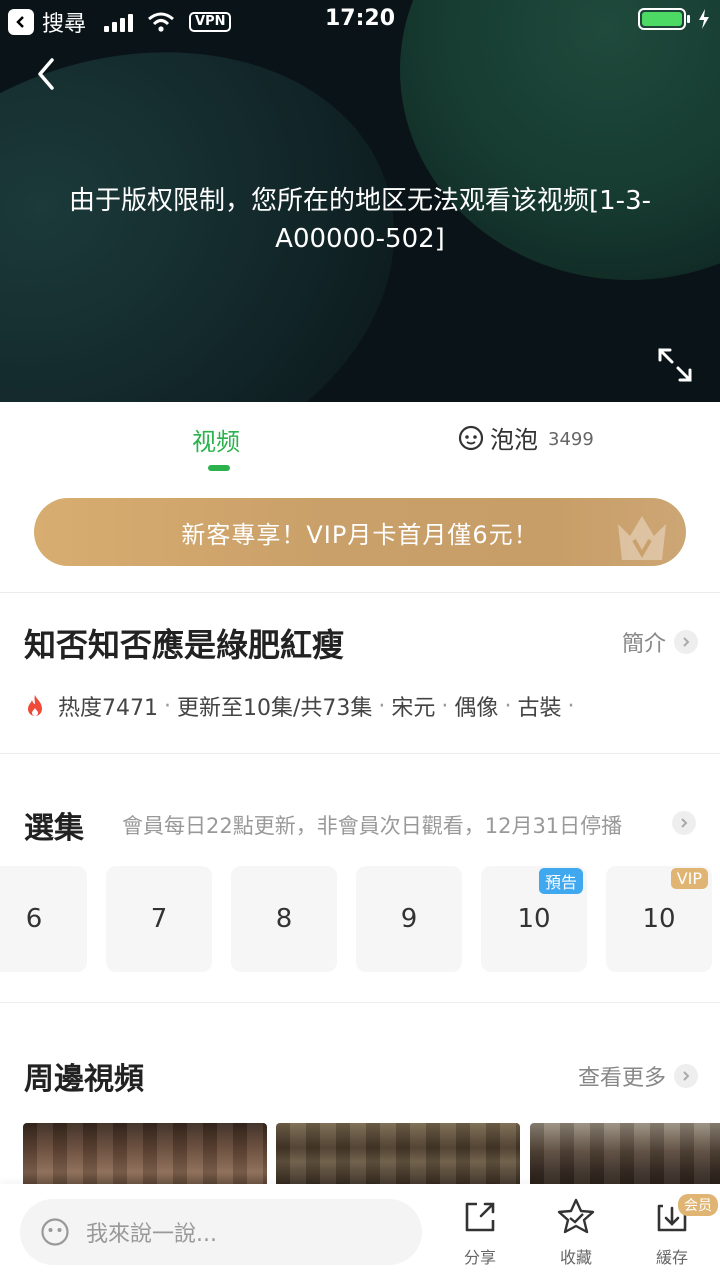  Describe the element at coordinates (664, 19) in the screenshot. I see `battery-icon` at that location.